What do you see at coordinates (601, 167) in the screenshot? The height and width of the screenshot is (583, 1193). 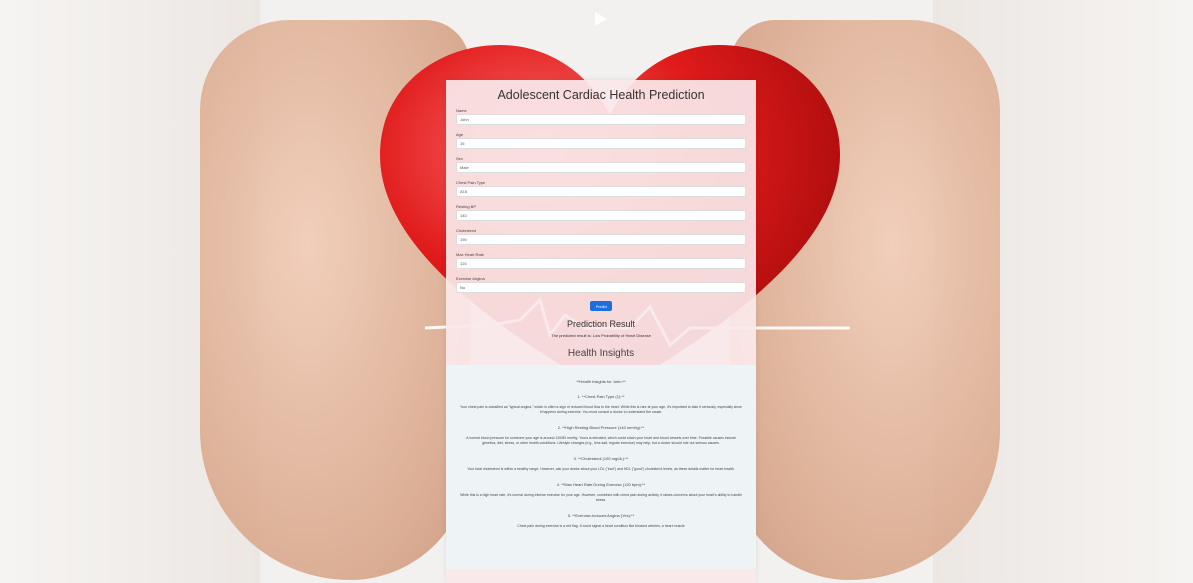 I see `sex-select: Male` at bounding box center [601, 167].